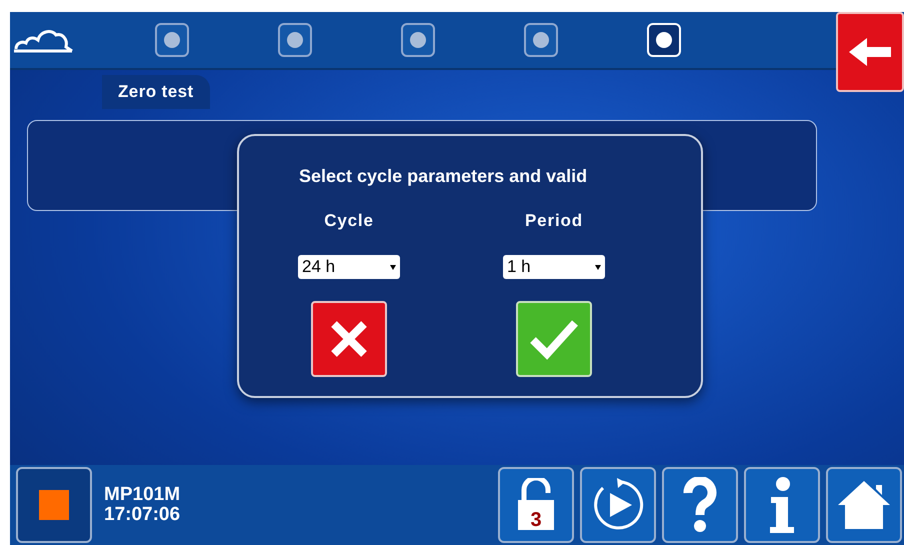 Image resolution: width=904 pixels, height=545 pixels. I want to click on padlock-icon, so click(536, 505).